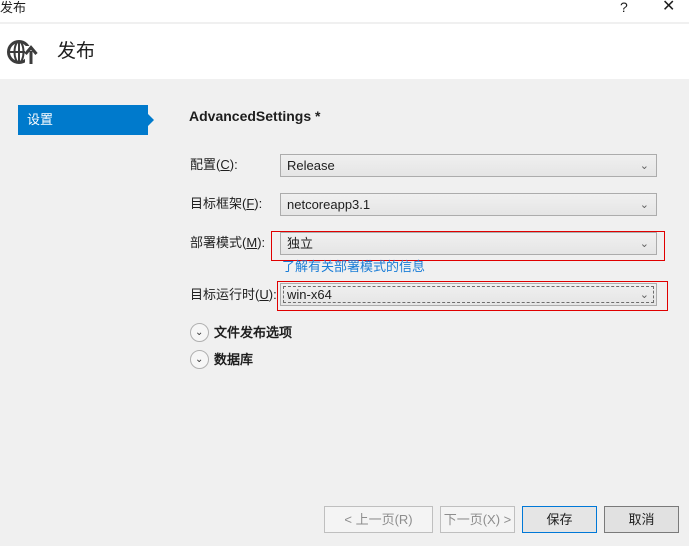 The height and width of the screenshot is (546, 689). I want to click on deployment-mode-select: 独立 ⌄, so click(468, 243).